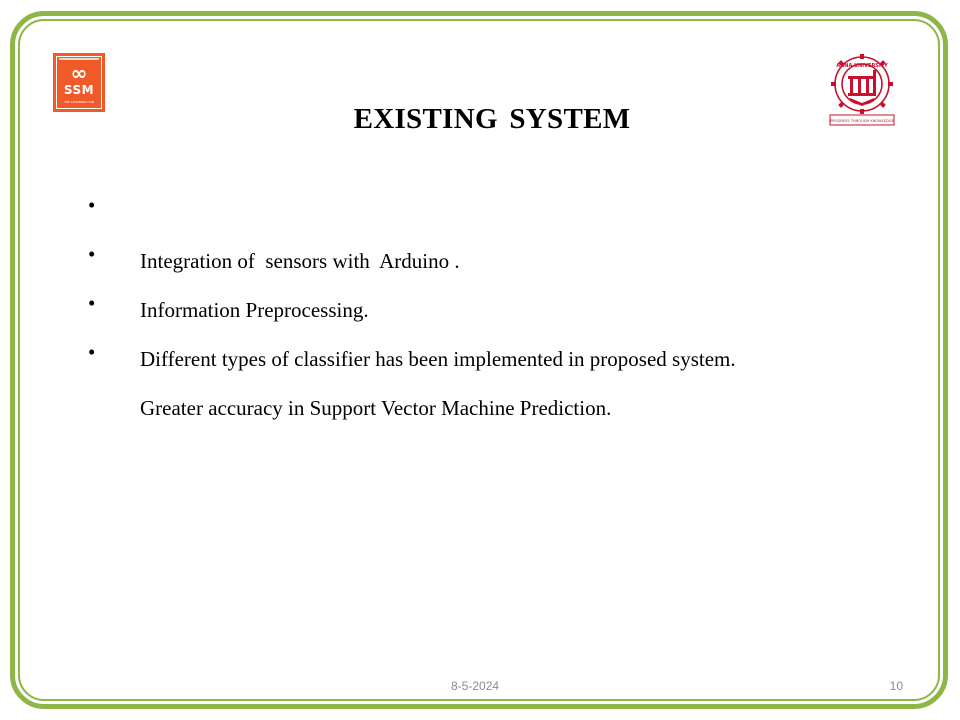  Describe the element at coordinates (79, 73) in the screenshot. I see `infinity-icon: ∞` at that location.